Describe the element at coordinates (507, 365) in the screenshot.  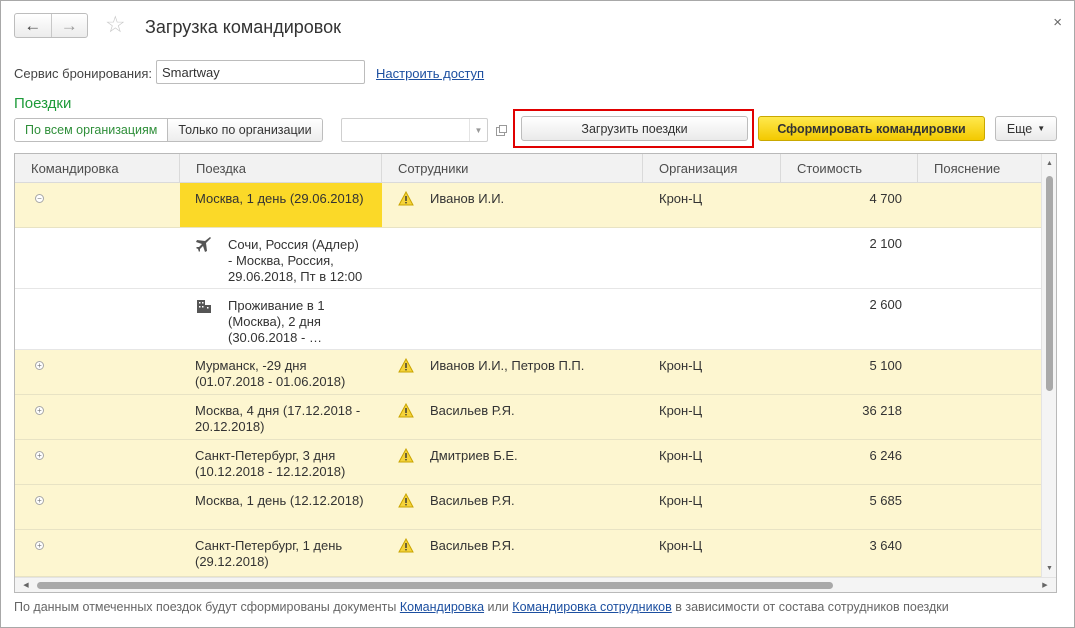
I see `employees-text: Иванов И.И., Петров П.П.` at that location.